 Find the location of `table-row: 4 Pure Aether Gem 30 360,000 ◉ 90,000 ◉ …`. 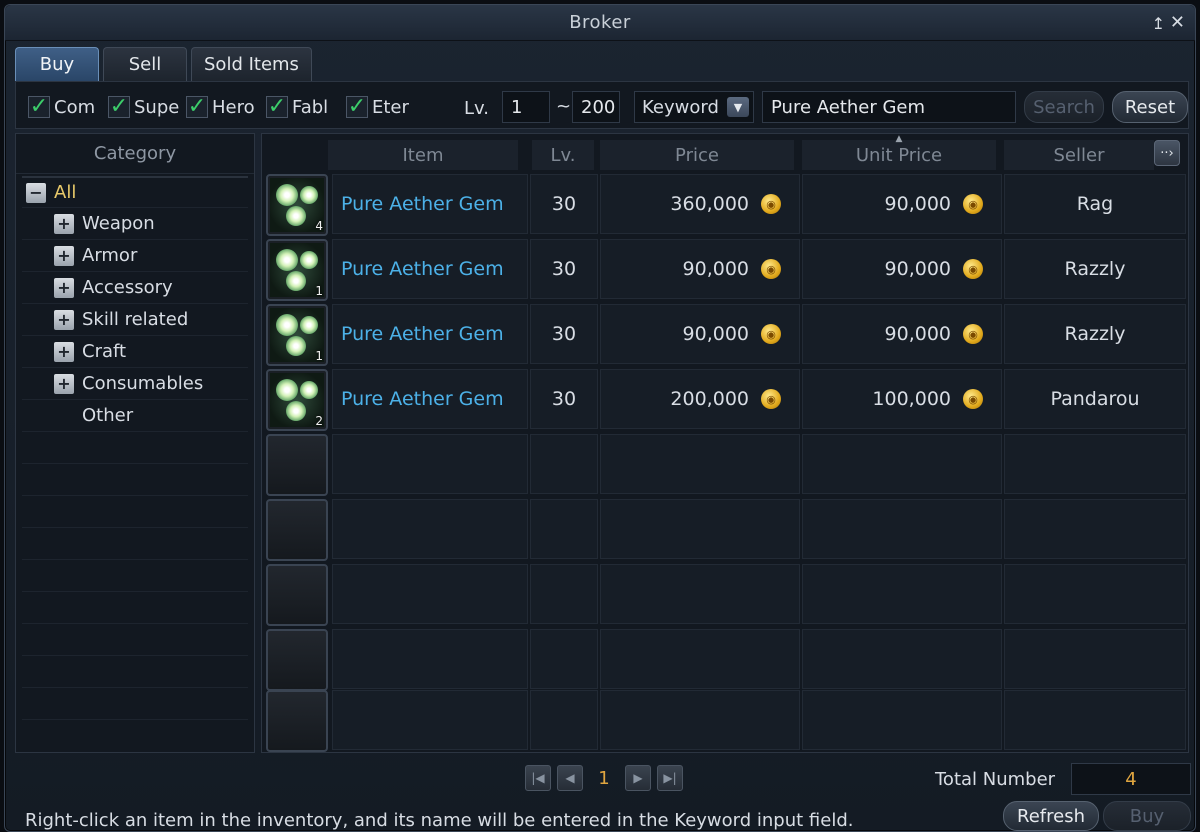

table-row: 4 Pure Aether Gem 30 360,000 ◉ 90,000 ◉ … is located at coordinates (726, 205).